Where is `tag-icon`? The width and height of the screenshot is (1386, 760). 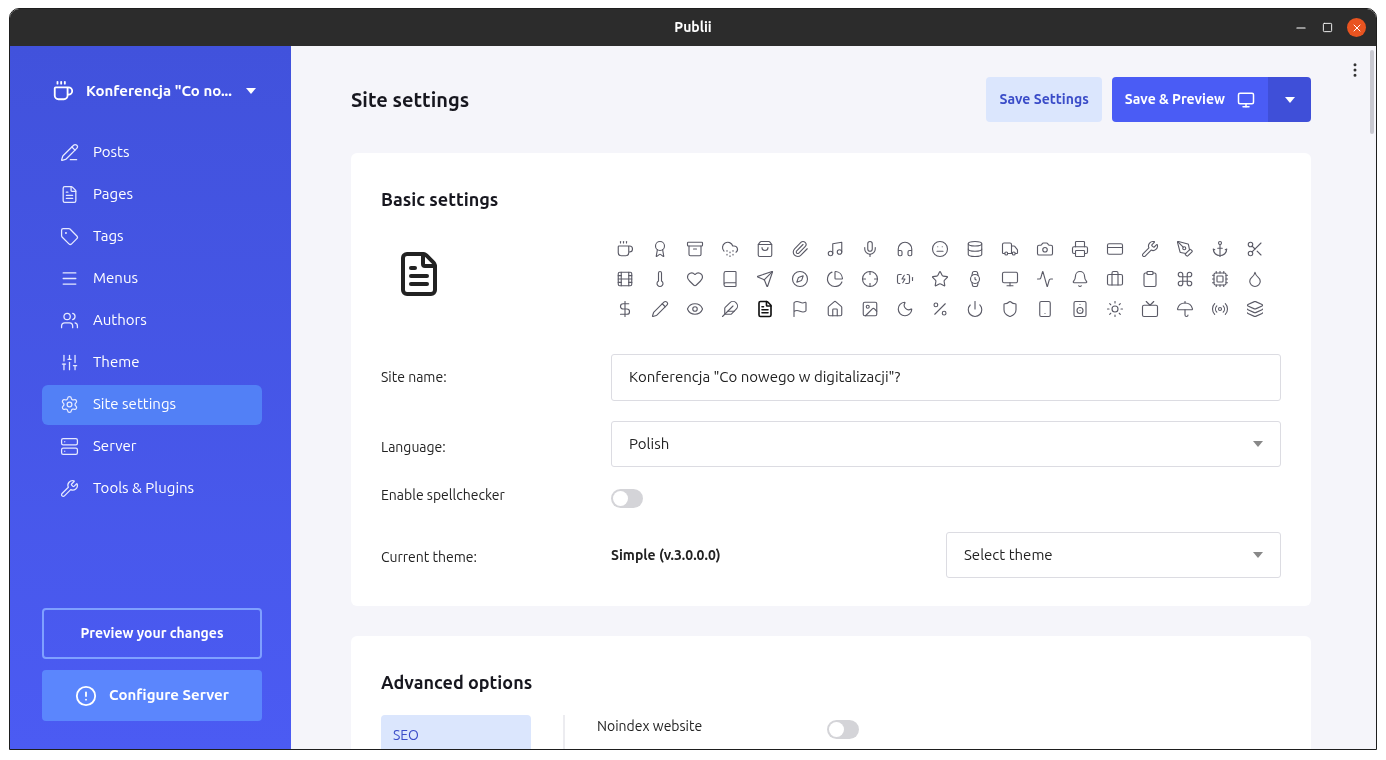
tag-icon is located at coordinates (69, 236).